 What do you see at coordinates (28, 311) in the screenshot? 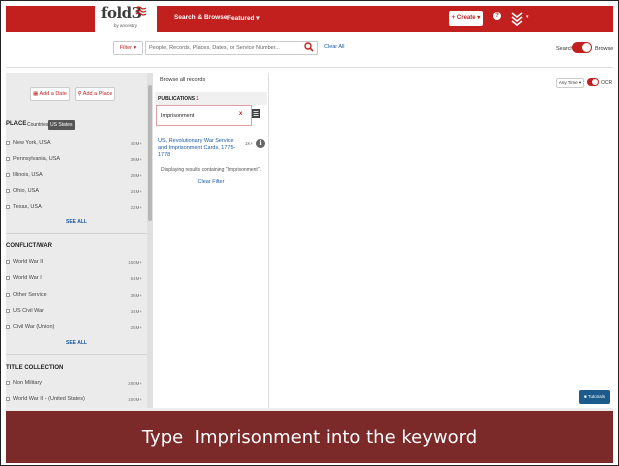
I see `conflict-item-label: US Civil War` at bounding box center [28, 311].